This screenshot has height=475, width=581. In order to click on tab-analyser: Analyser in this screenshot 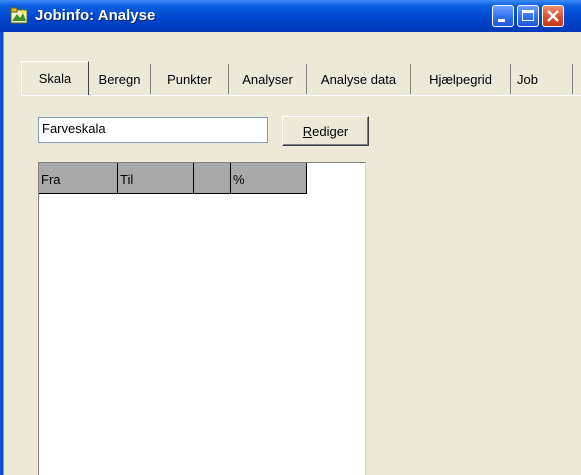, I will do `click(268, 79)`.